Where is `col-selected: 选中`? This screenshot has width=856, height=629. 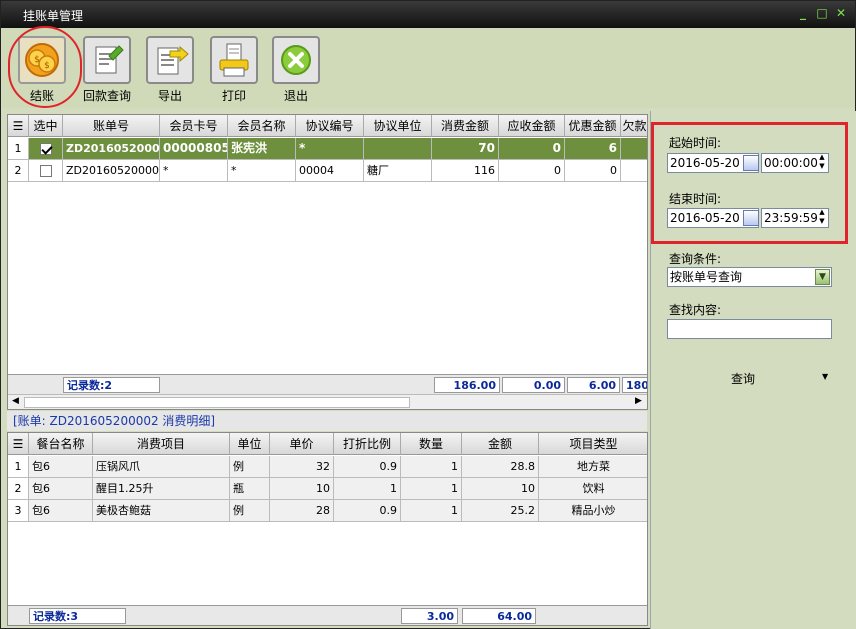 col-selected: 选中 is located at coordinates (46, 126).